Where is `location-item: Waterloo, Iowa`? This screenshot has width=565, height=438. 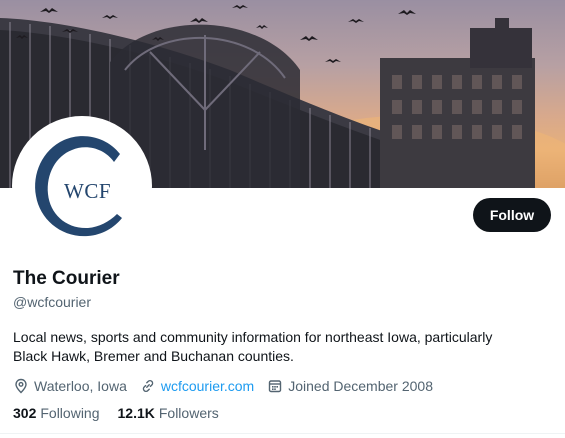 location-item: Waterloo, Iowa is located at coordinates (70, 386).